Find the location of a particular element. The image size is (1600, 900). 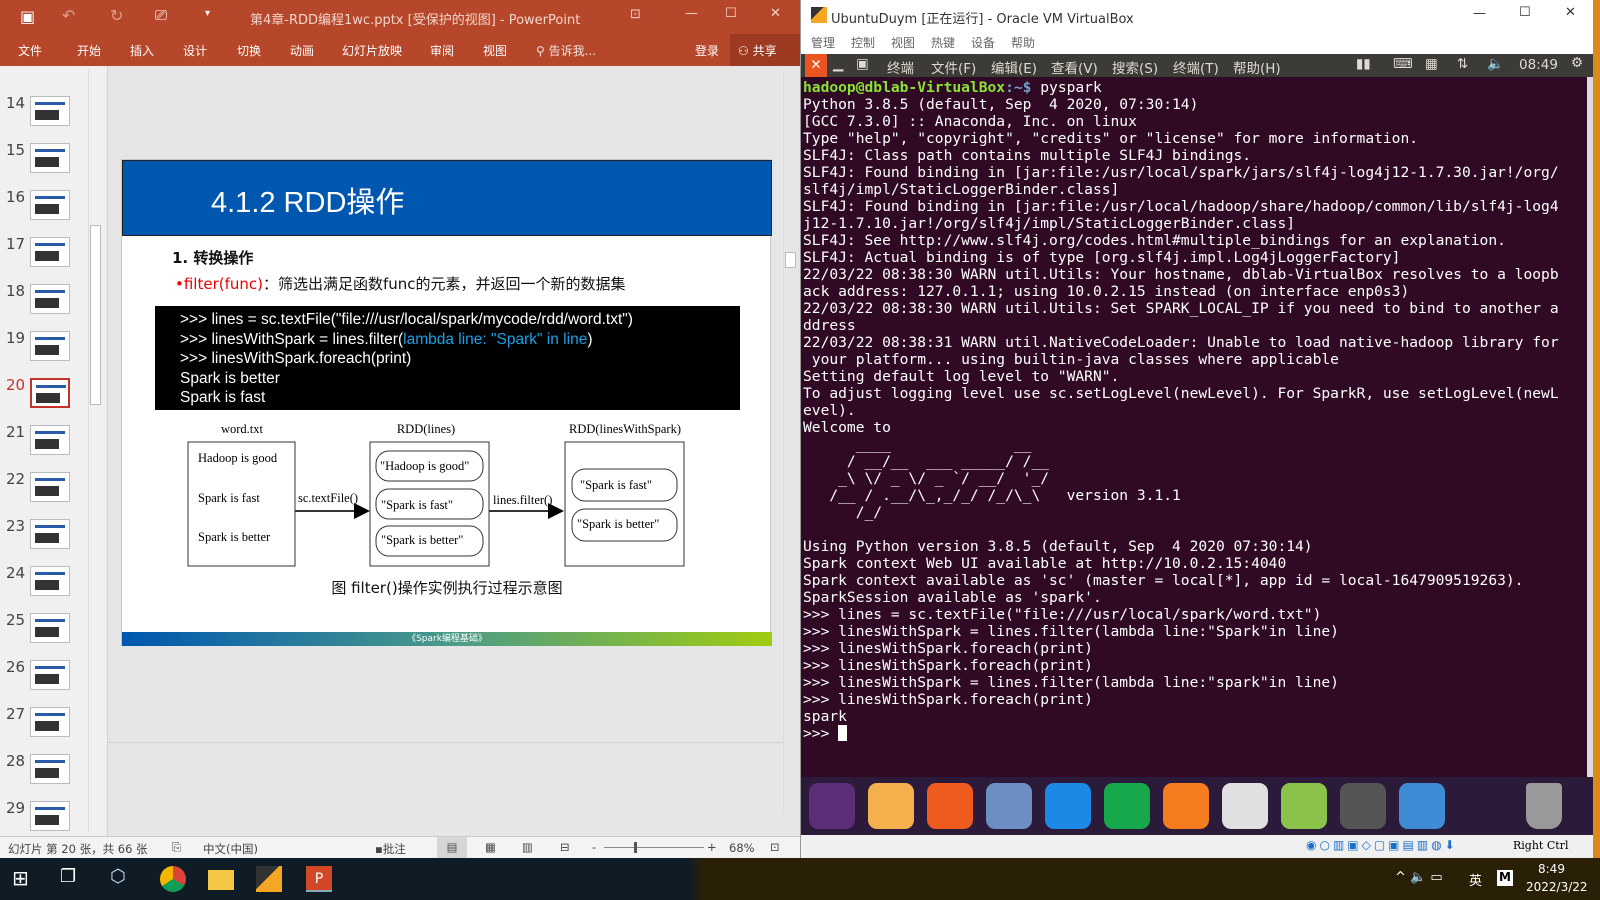

menu-file: 文件(F) is located at coordinates (953, 67).